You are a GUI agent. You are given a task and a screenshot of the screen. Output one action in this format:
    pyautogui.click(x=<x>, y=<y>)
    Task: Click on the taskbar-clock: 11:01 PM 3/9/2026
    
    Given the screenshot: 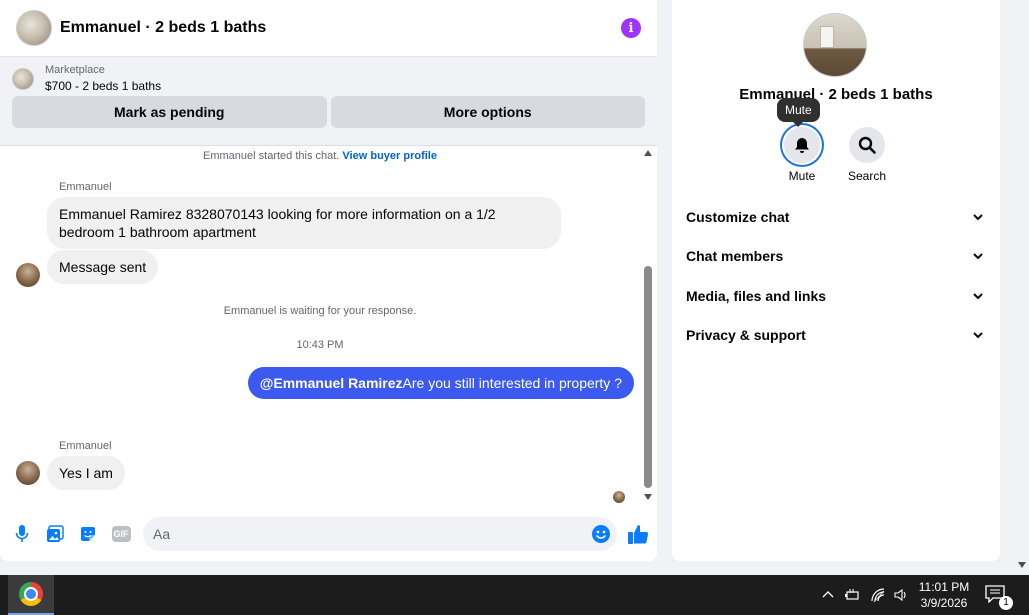 What is the action you would take?
    pyautogui.click(x=944, y=595)
    